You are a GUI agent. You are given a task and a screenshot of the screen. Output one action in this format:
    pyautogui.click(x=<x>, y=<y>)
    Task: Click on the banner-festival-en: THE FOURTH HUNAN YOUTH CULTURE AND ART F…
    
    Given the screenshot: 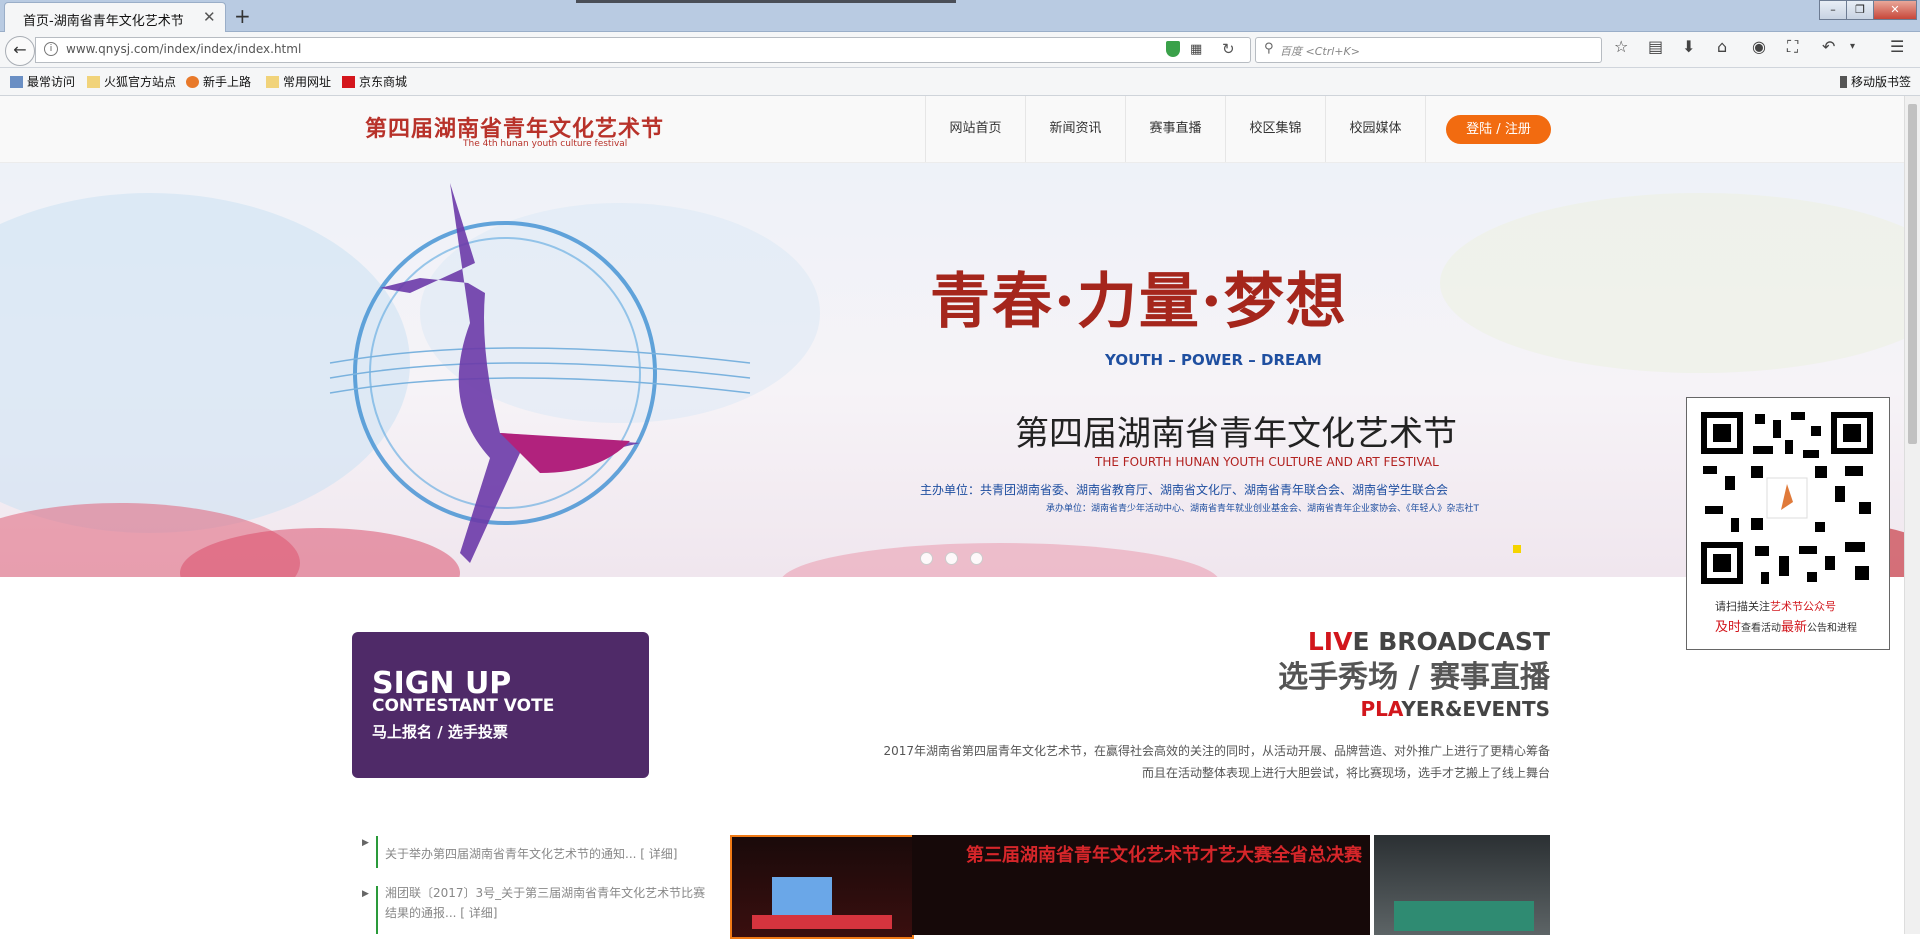 What is the action you would take?
    pyautogui.click(x=1267, y=462)
    